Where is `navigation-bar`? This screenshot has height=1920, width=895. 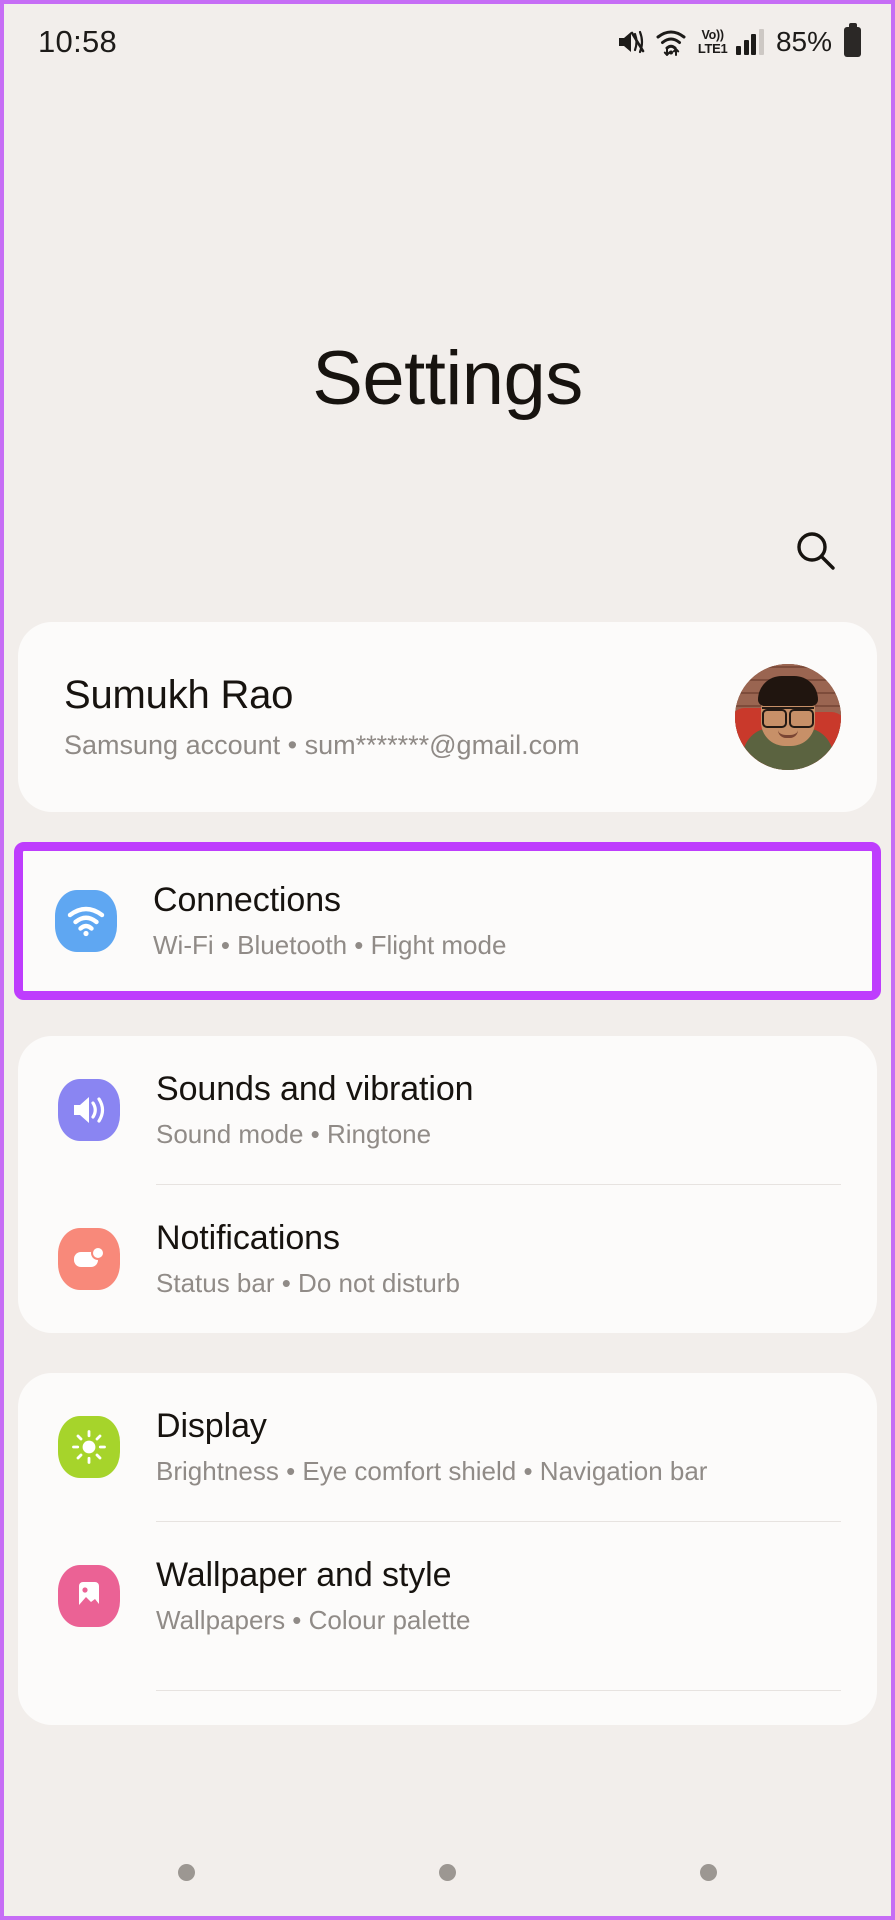 navigation-bar is located at coordinates (447, 1872).